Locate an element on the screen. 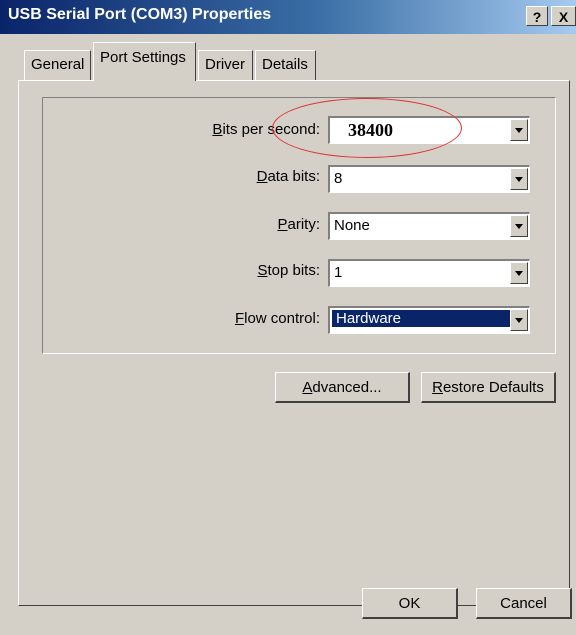 The width and height of the screenshot is (576, 635). cancel-button: Cancel is located at coordinates (524, 603).